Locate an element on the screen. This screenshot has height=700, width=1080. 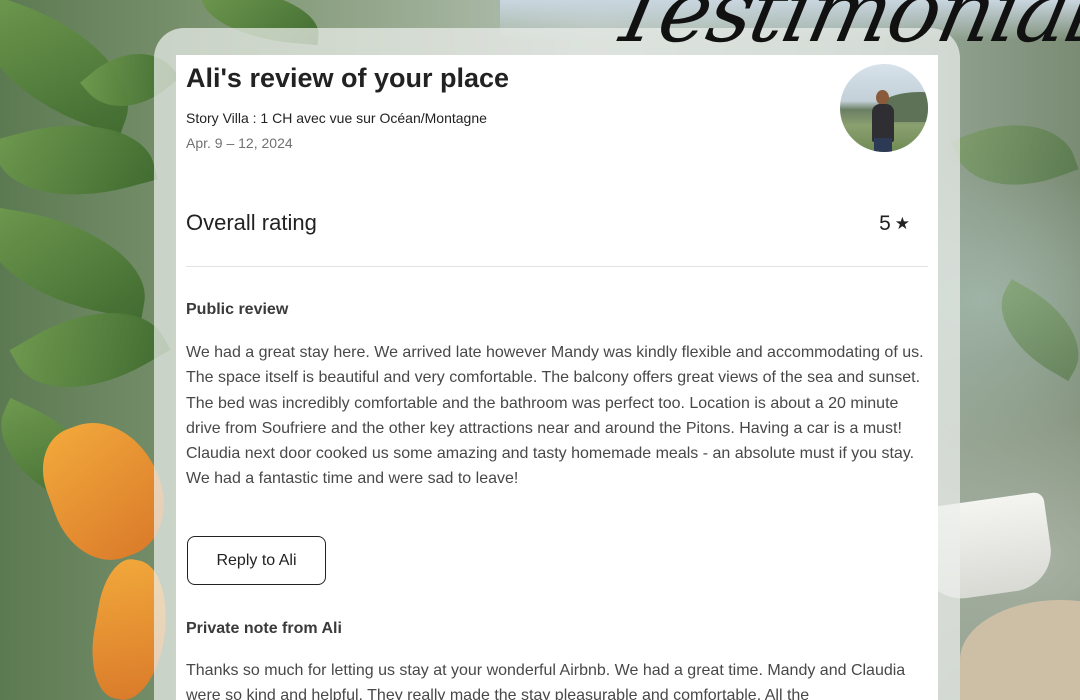
public-review-heading: Public review is located at coordinates (237, 309).